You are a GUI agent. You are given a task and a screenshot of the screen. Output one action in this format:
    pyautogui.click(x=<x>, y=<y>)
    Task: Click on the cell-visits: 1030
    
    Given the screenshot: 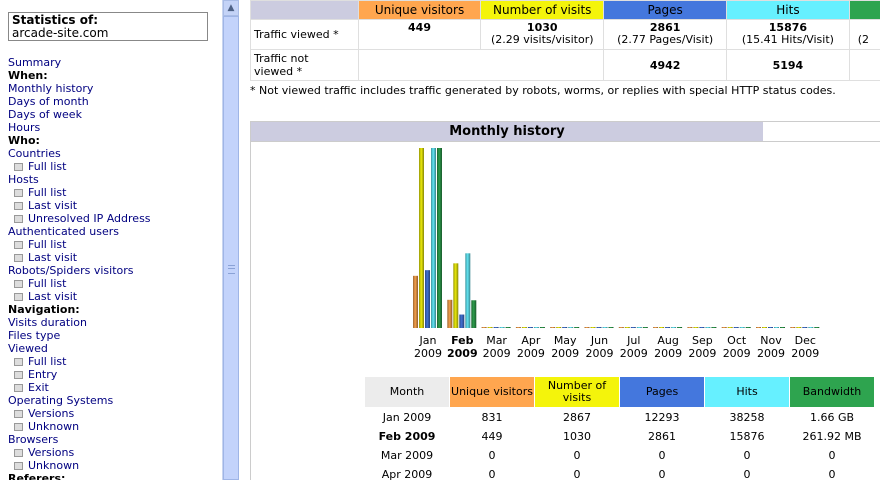 What is the action you would take?
    pyautogui.click(x=577, y=436)
    